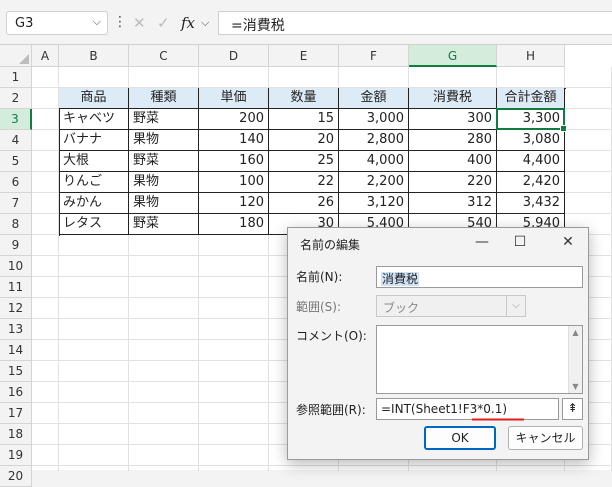 This screenshot has width=612, height=487. Describe the element at coordinates (479, 277) in the screenshot. I see `name-input: 消費税` at that location.